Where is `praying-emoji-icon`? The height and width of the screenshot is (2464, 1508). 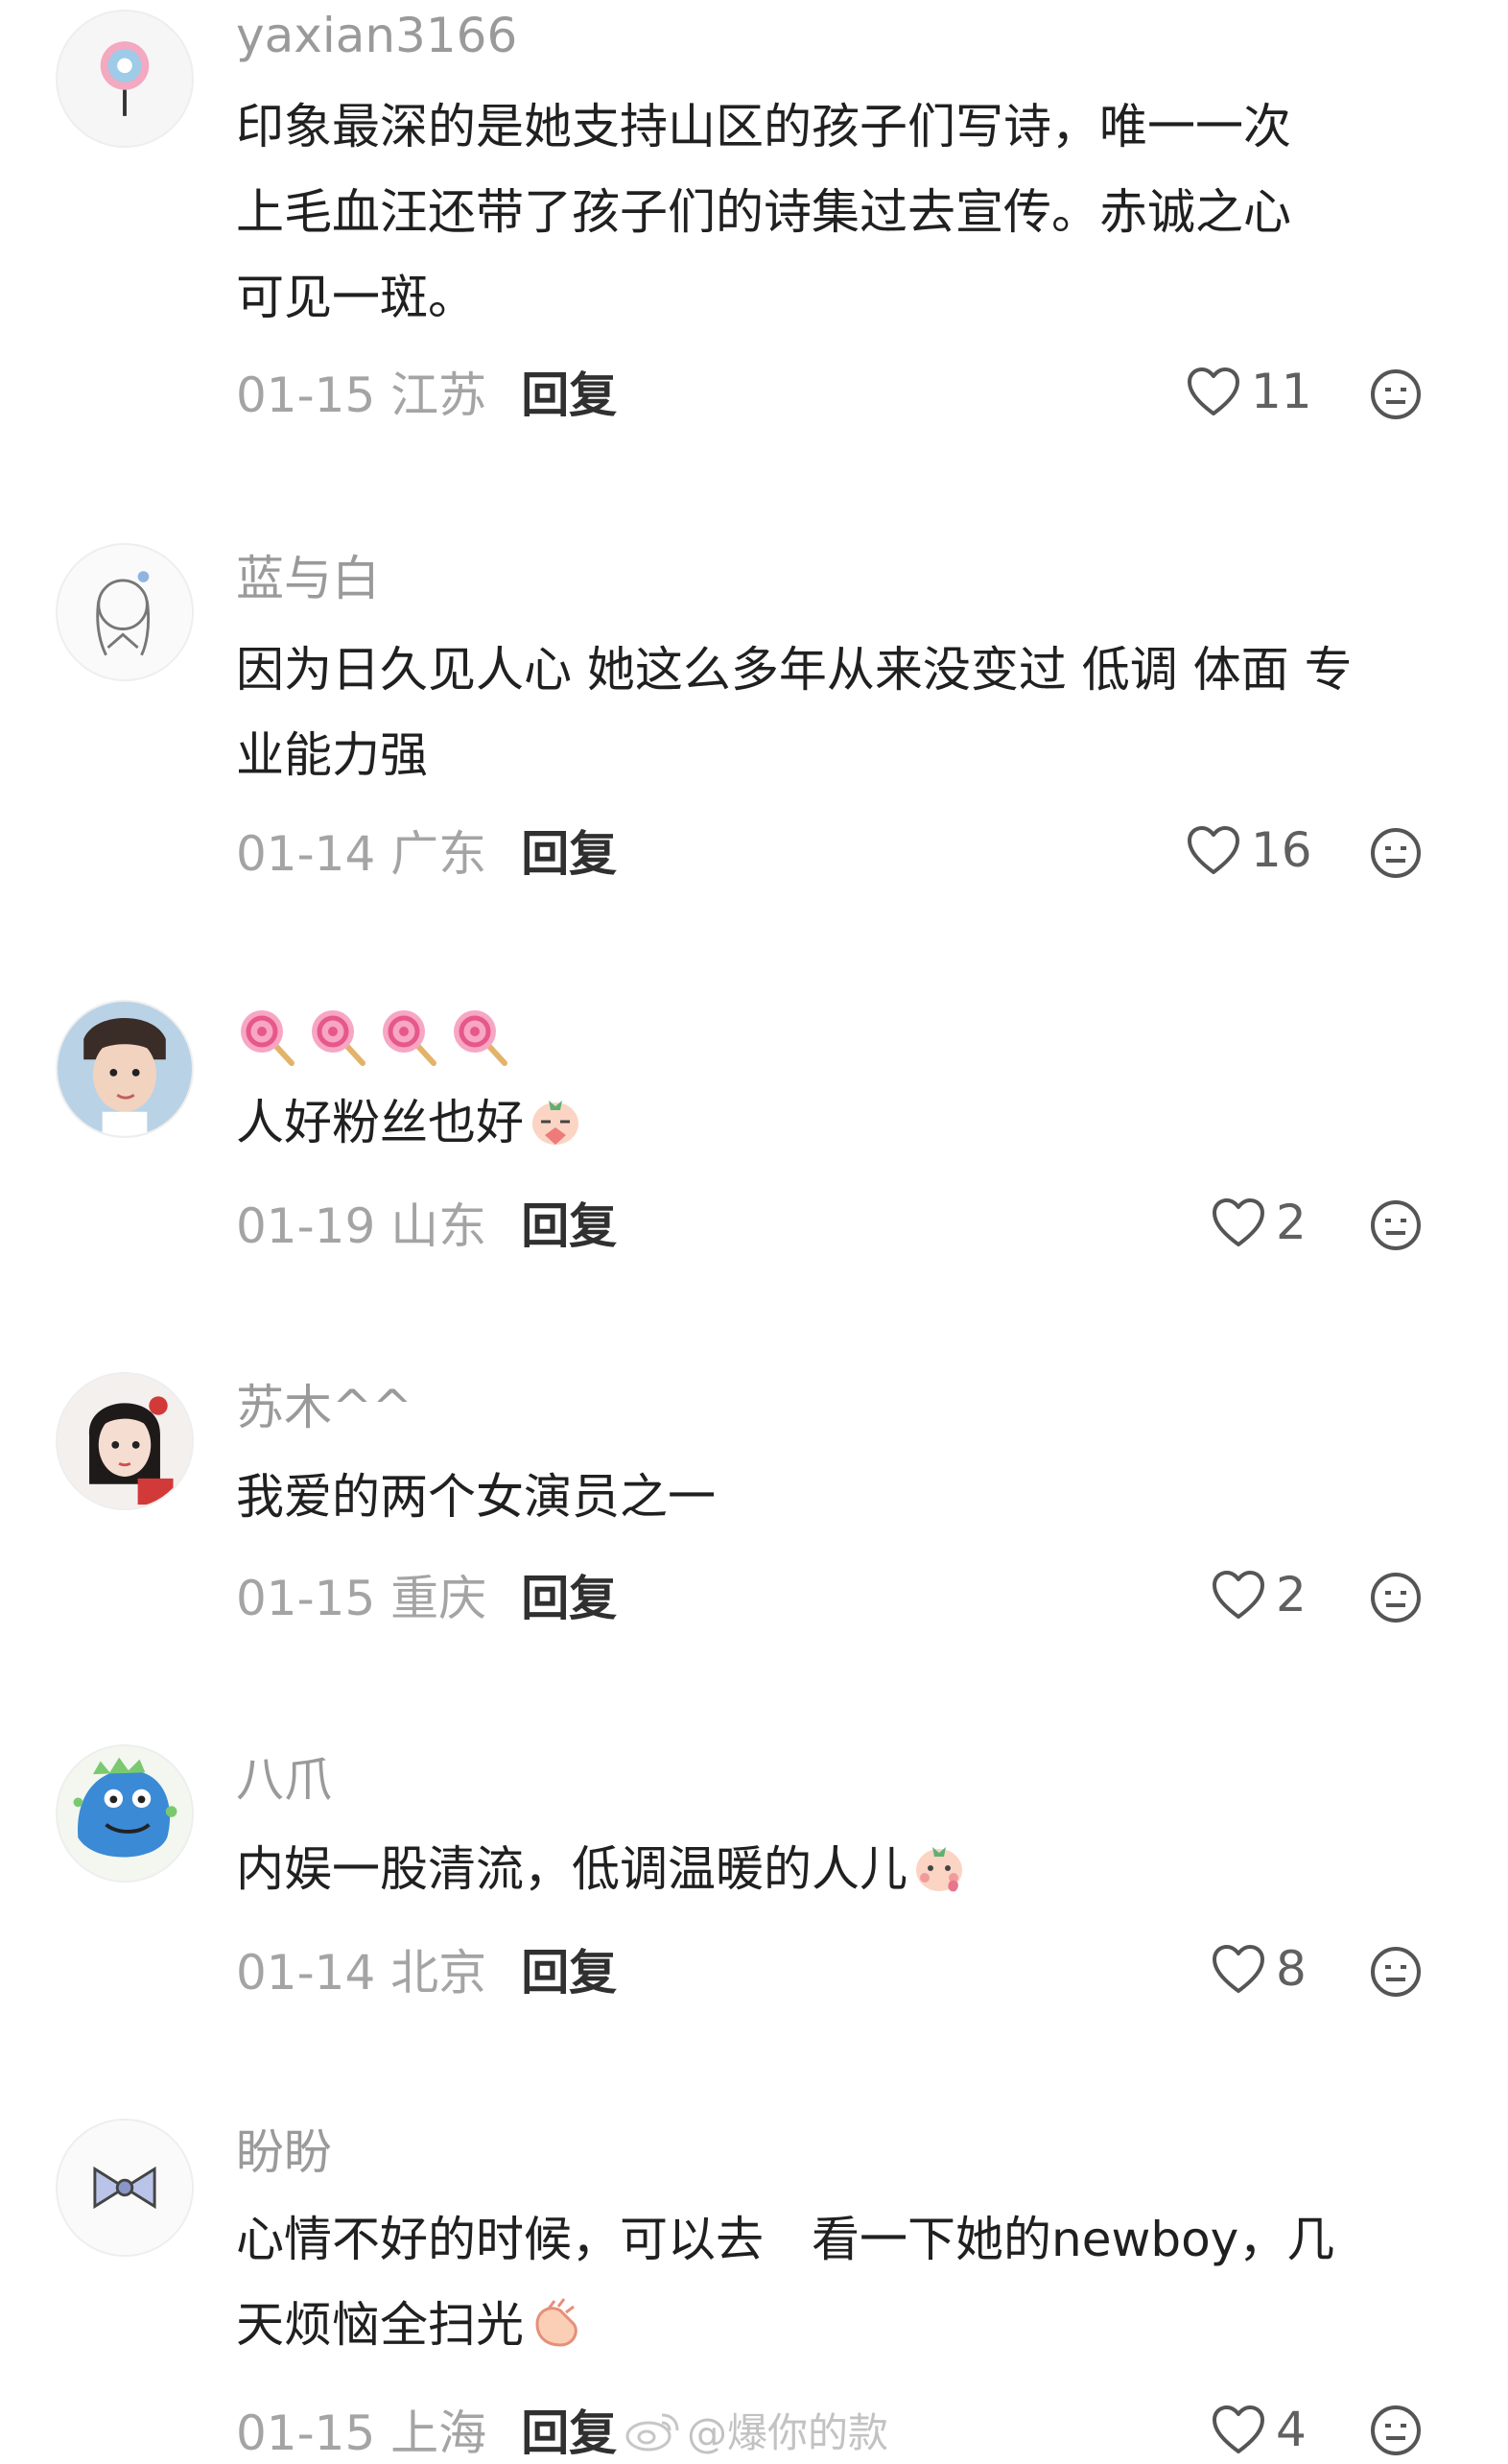 praying-emoji-icon is located at coordinates (555, 1123).